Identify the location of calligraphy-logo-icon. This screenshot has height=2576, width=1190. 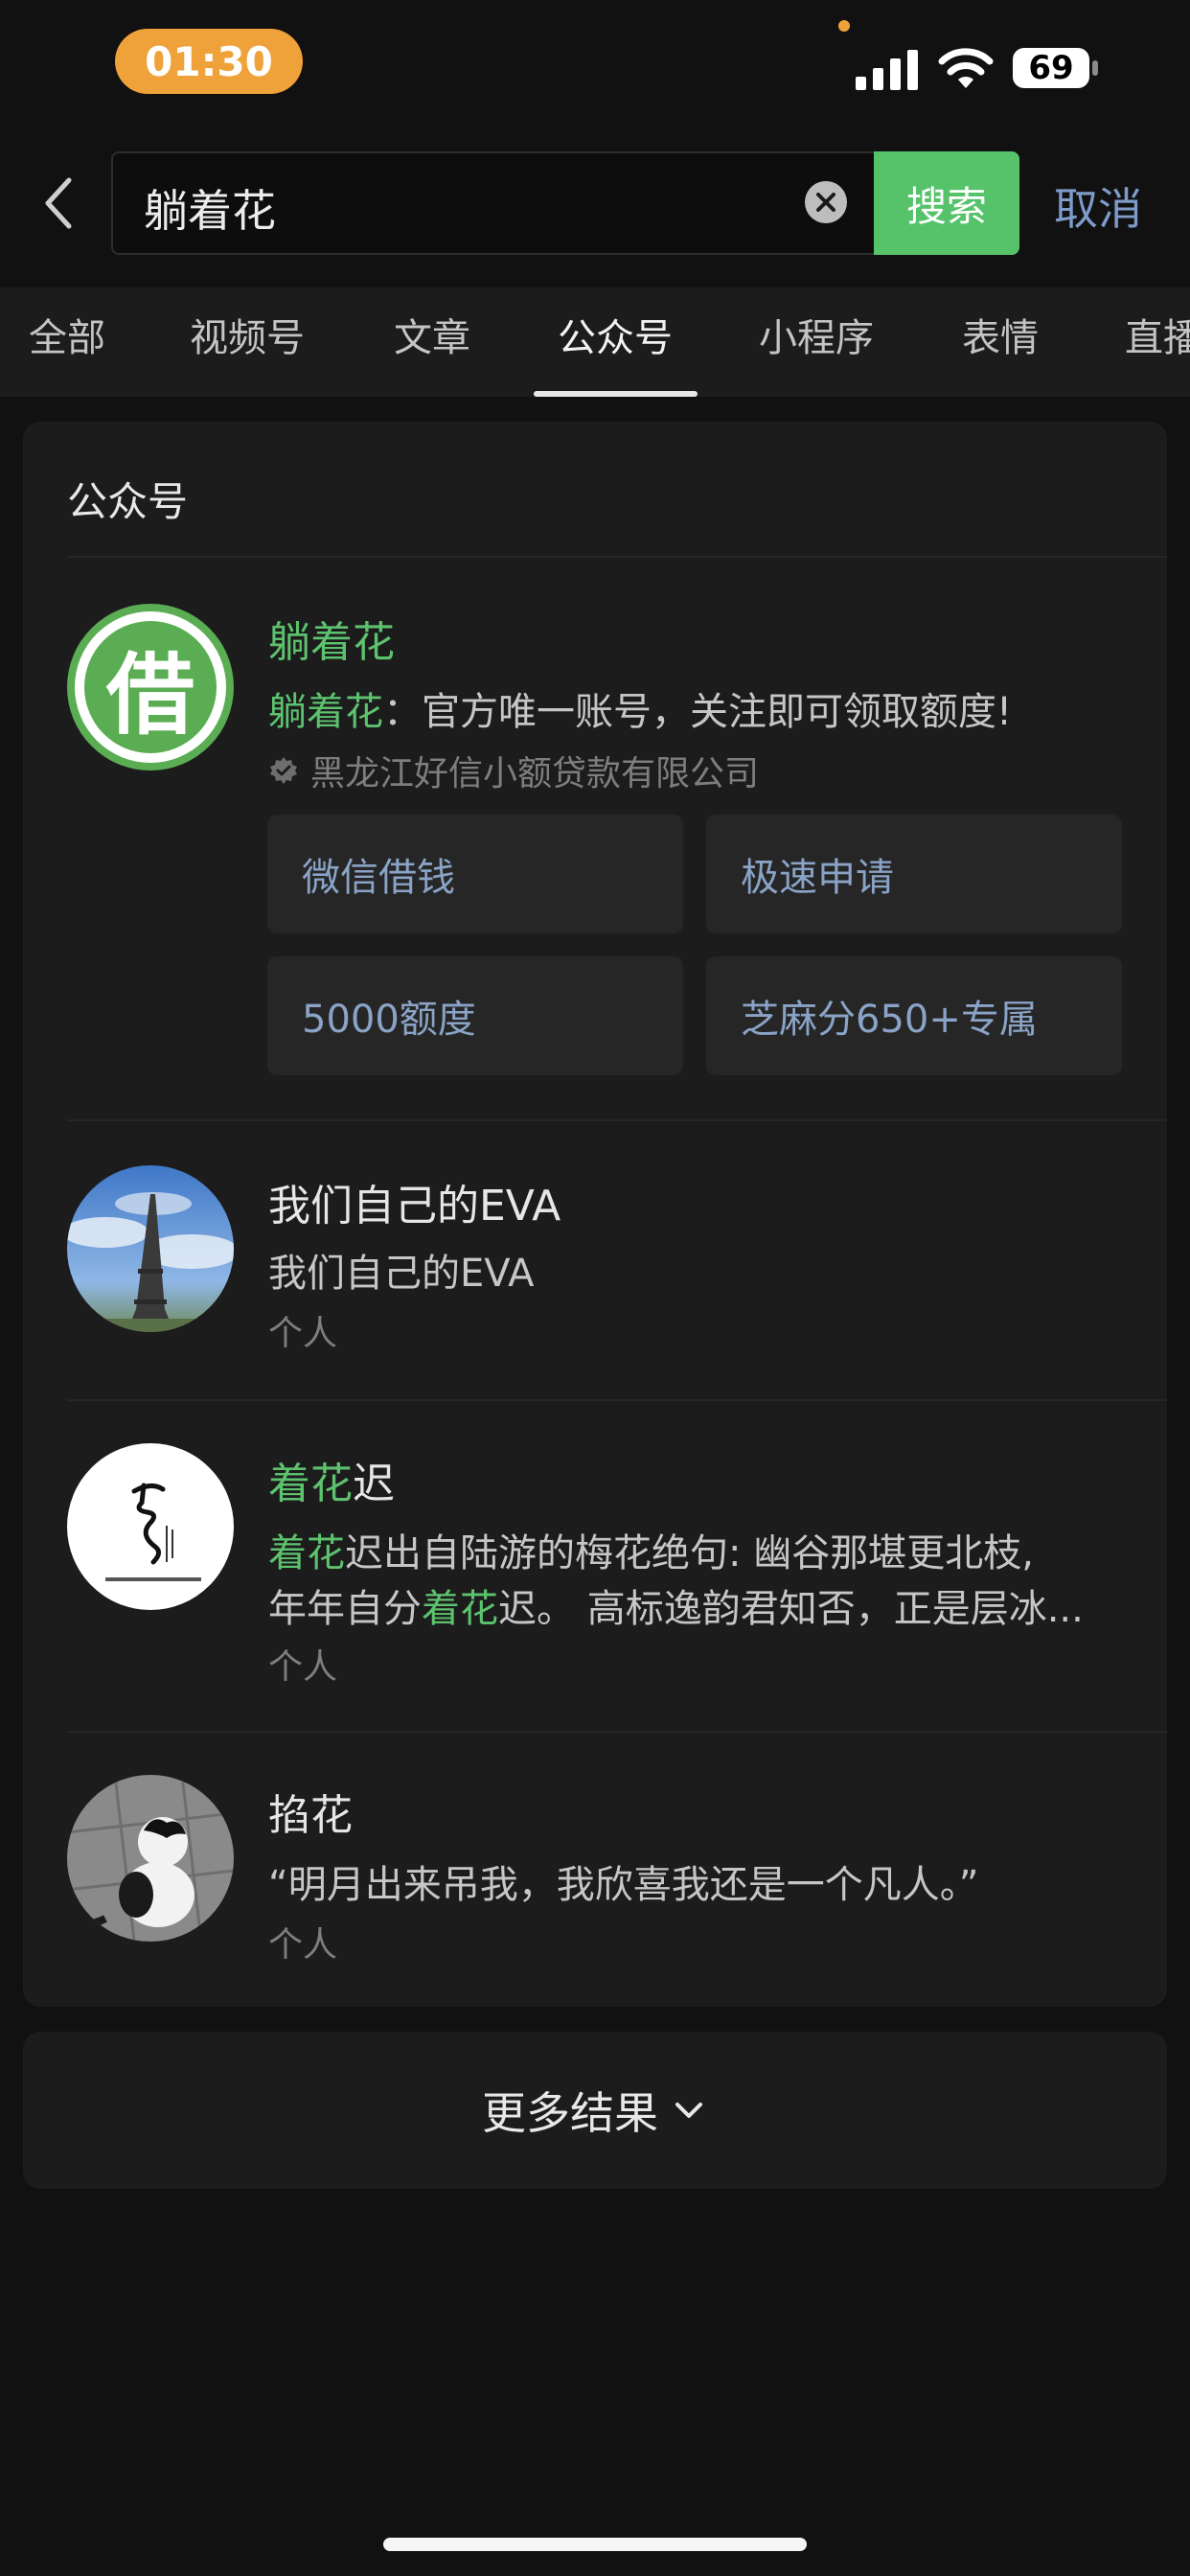
(153, 1532).